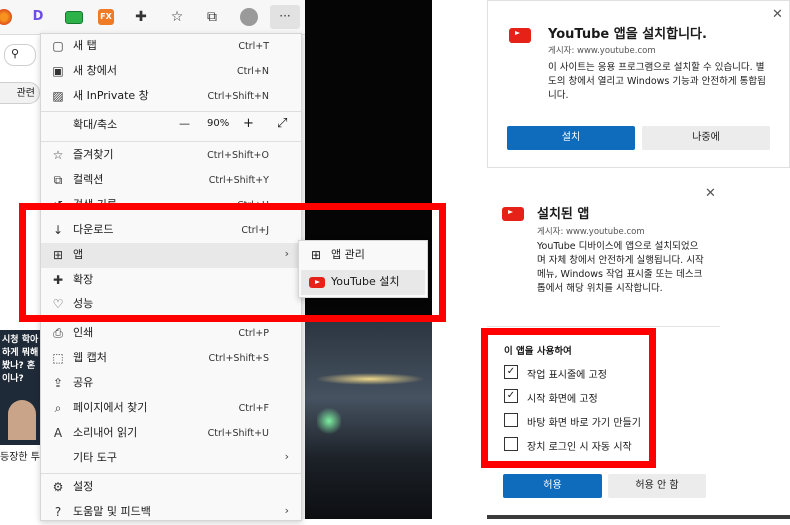  What do you see at coordinates (171, 408) in the screenshot?
I see `menu-item-find: ⌕ 페이지에서 찾기 Ctrl+F` at bounding box center [171, 408].